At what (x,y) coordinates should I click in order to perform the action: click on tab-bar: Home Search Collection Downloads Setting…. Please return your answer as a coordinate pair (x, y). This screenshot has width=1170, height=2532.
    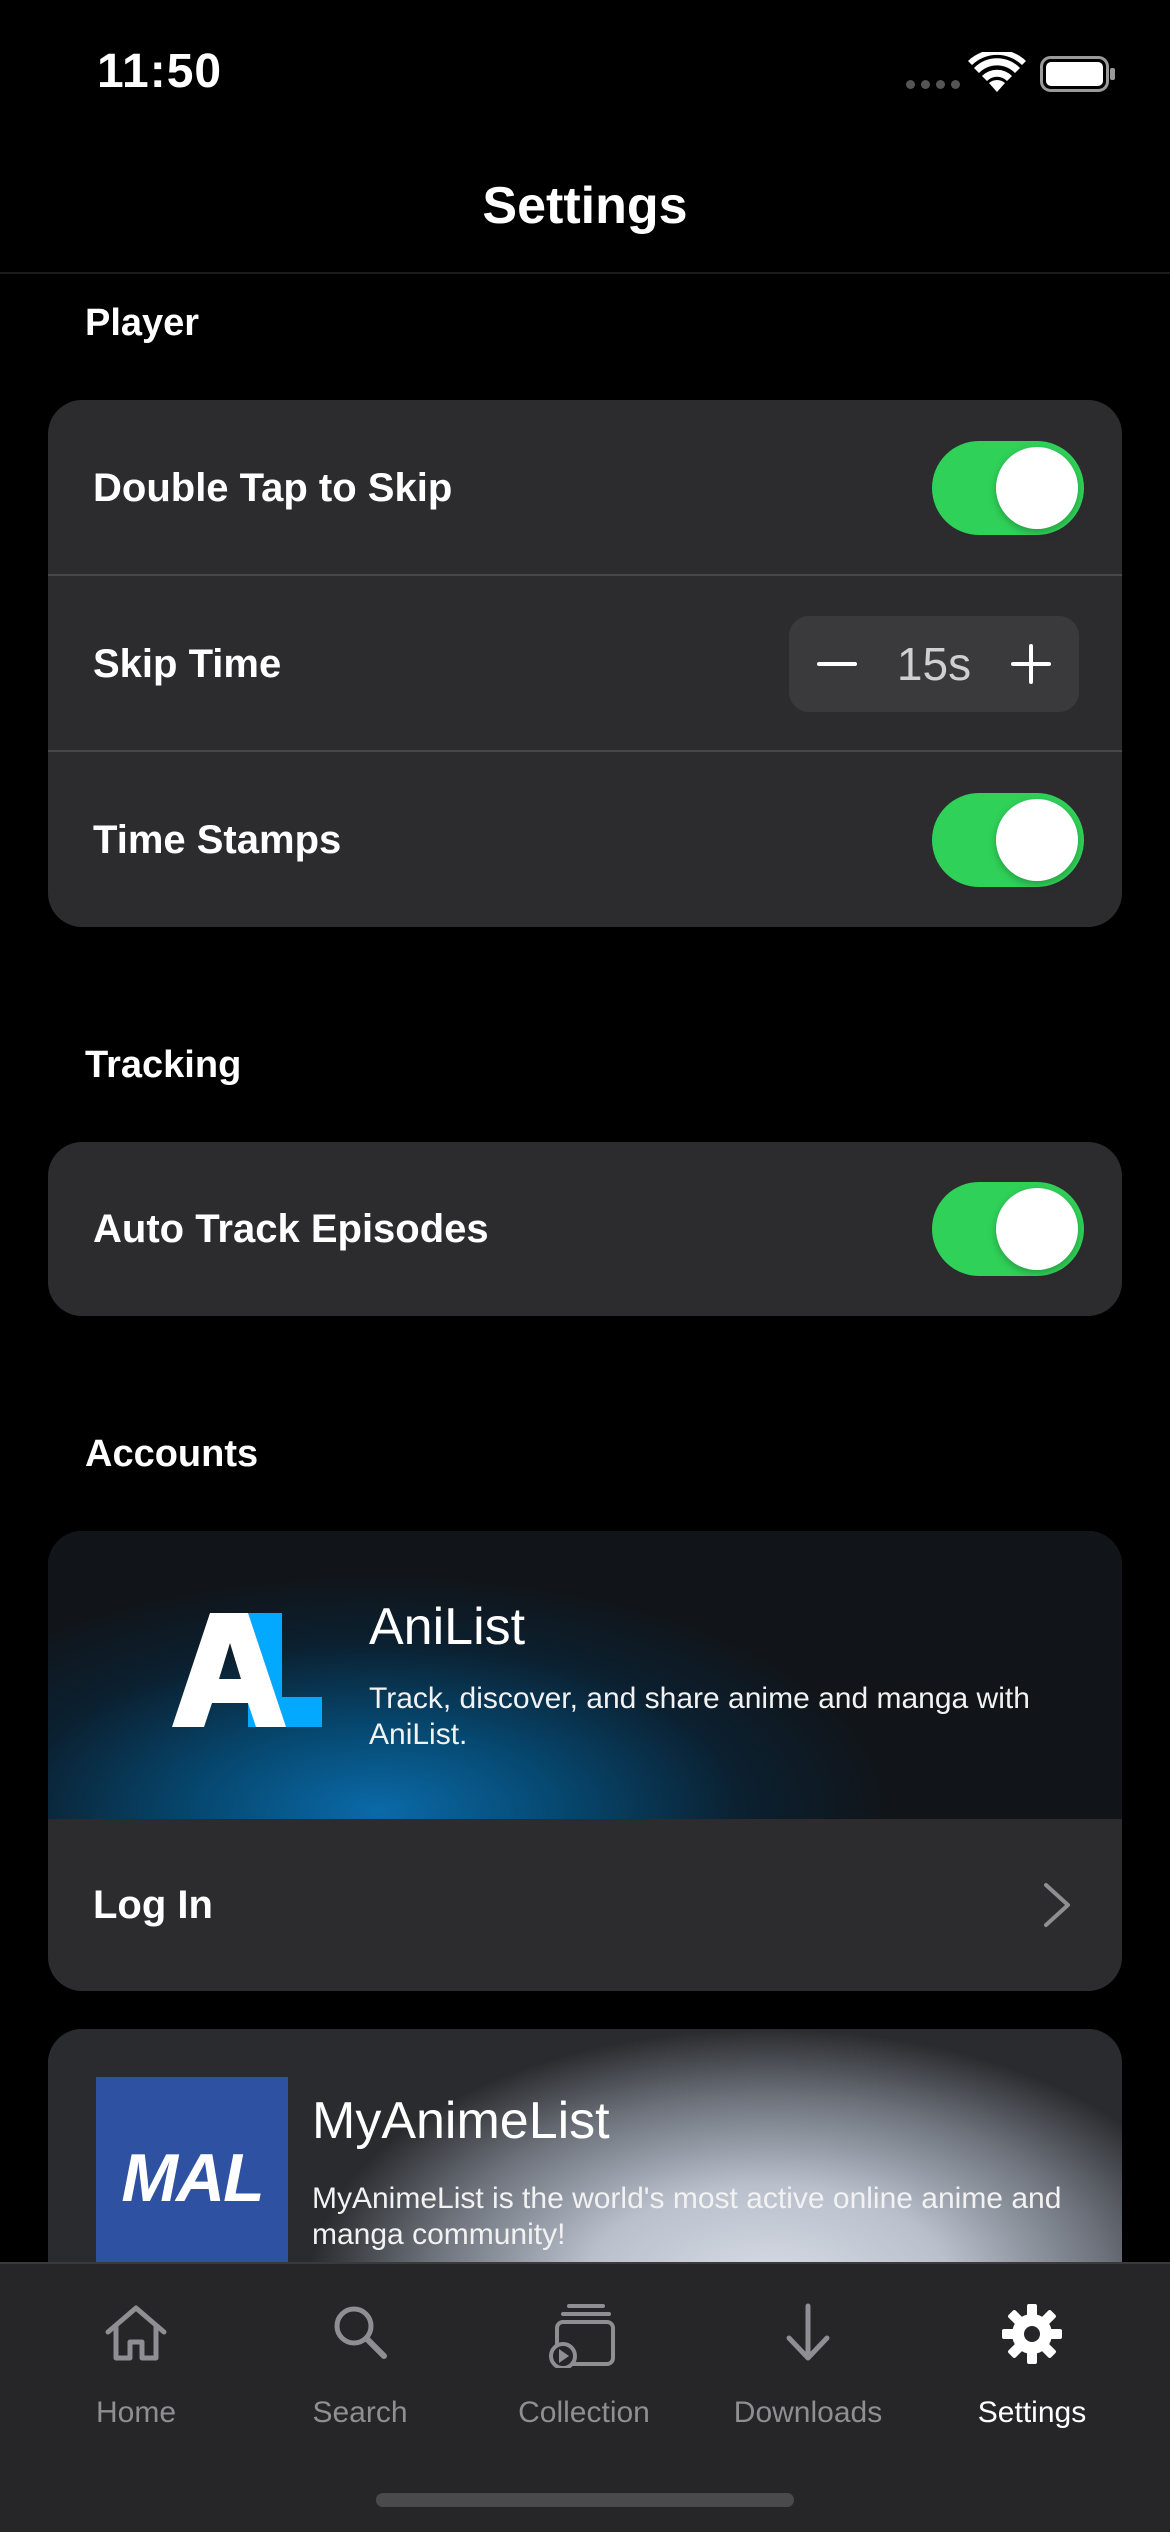
    Looking at the image, I should click on (585, 2397).